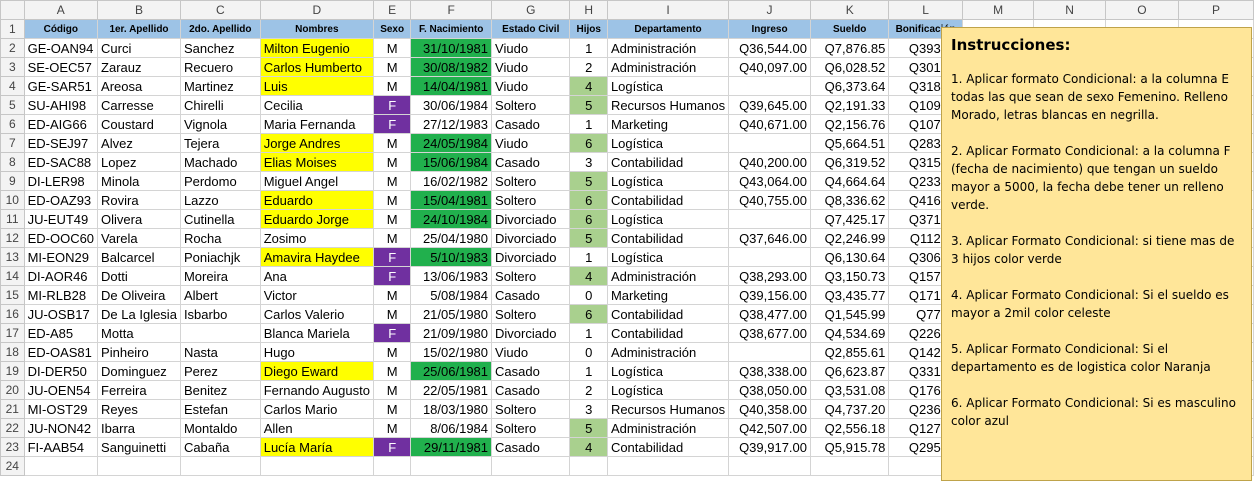 This screenshot has width=1254, height=503. I want to click on column-header-j: J, so click(770, 10).